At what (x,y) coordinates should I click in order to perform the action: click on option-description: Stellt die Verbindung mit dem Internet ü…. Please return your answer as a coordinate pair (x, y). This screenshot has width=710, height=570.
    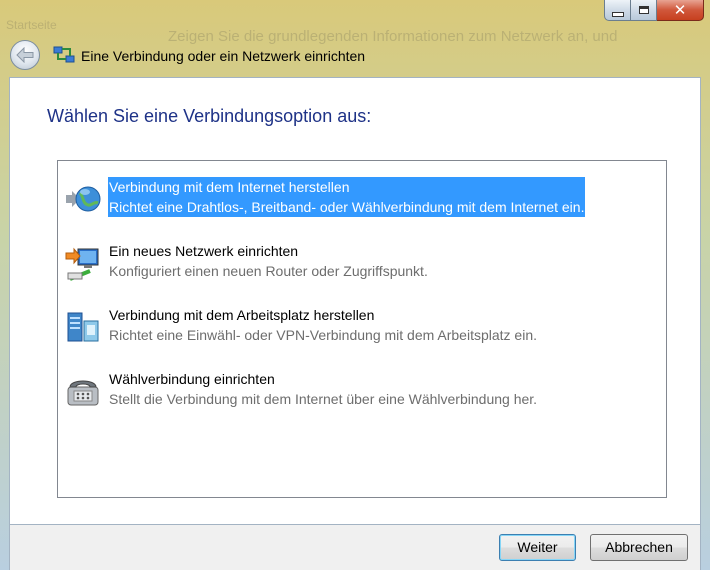
    Looking at the image, I should click on (323, 399).